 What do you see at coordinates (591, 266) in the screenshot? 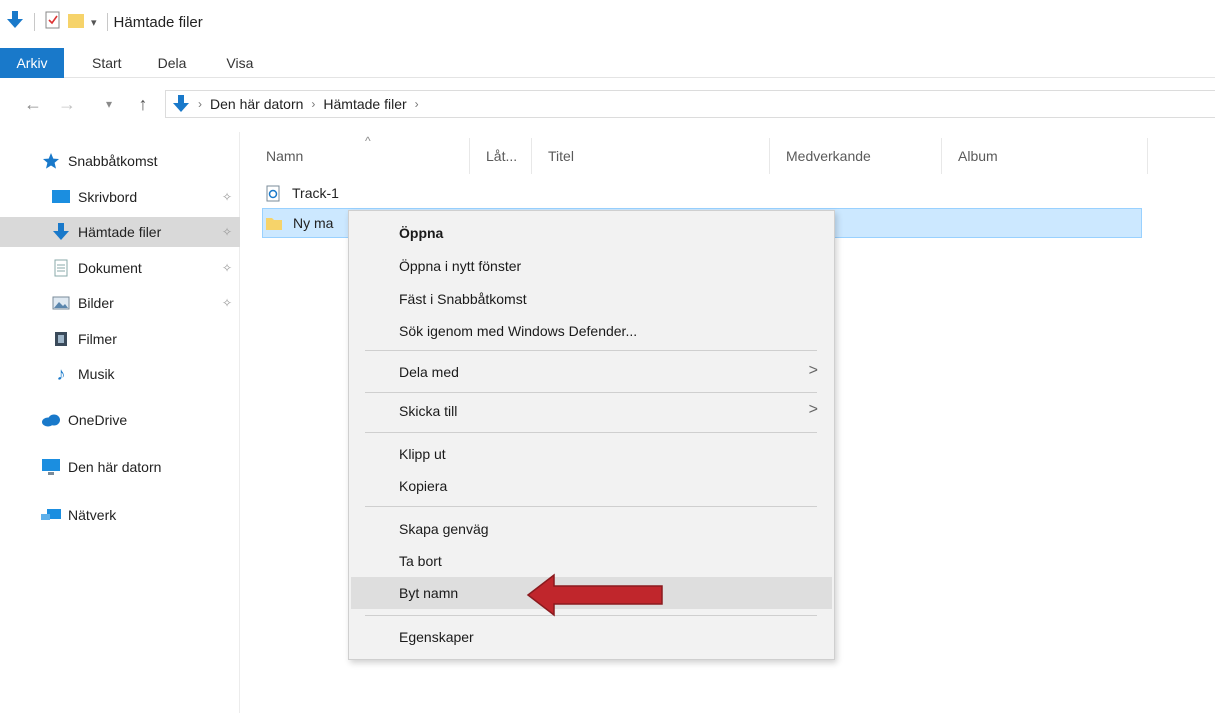
I see `menu-item-oppna-i-nytt-fonster: Öppna i nytt fönster` at bounding box center [591, 266].